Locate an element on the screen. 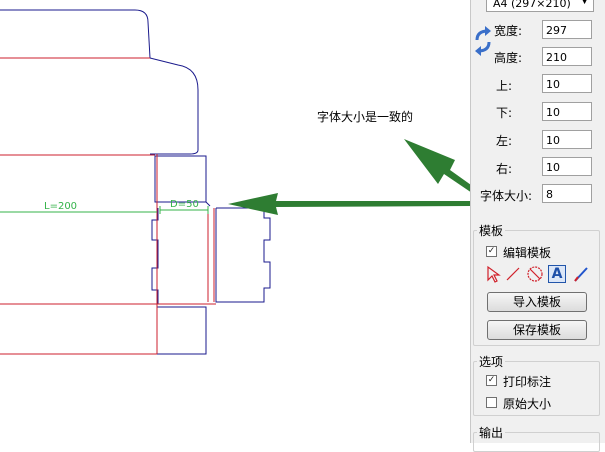  width-label: 宽度: is located at coordinates (508, 31).